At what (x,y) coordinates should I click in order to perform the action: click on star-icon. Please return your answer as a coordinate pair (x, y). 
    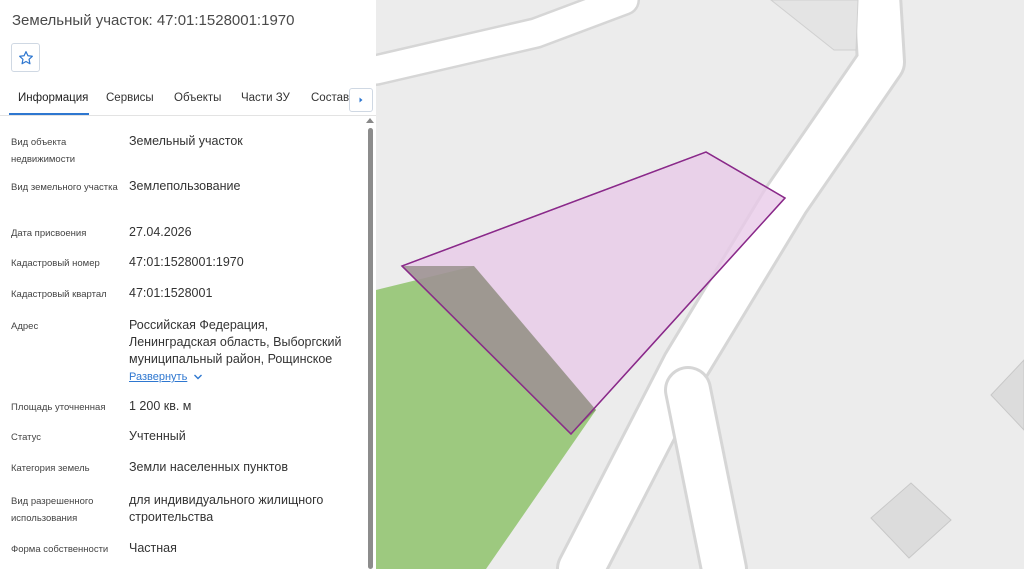
    Looking at the image, I should click on (25, 57).